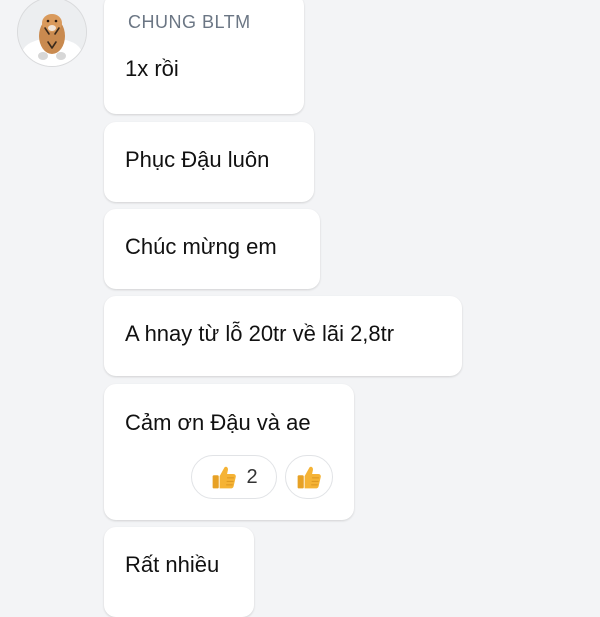 The image size is (600, 617). What do you see at coordinates (197, 159) in the screenshot?
I see `message-text: Phục Đậu luôn` at bounding box center [197, 159].